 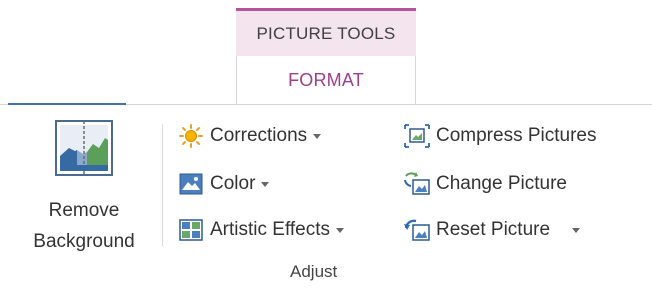 What do you see at coordinates (84, 241) in the screenshot?
I see `remove-background-label-line2: Background` at bounding box center [84, 241].